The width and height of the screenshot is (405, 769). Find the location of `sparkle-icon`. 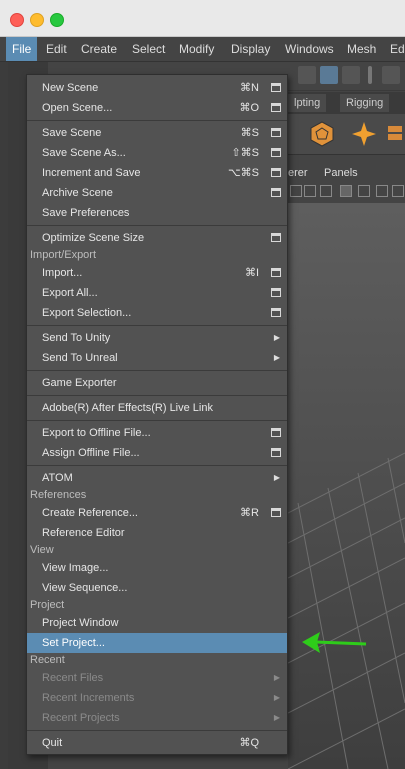

sparkle-icon is located at coordinates (364, 134).